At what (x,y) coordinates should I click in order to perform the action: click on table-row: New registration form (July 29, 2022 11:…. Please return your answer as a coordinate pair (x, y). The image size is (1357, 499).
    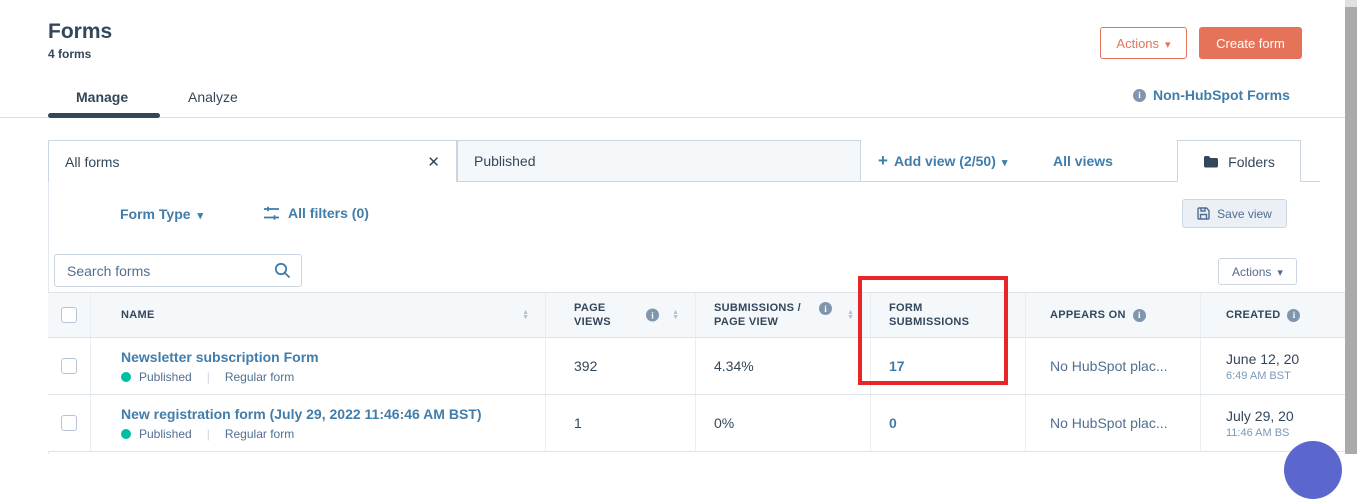
    Looking at the image, I should click on (696, 423).